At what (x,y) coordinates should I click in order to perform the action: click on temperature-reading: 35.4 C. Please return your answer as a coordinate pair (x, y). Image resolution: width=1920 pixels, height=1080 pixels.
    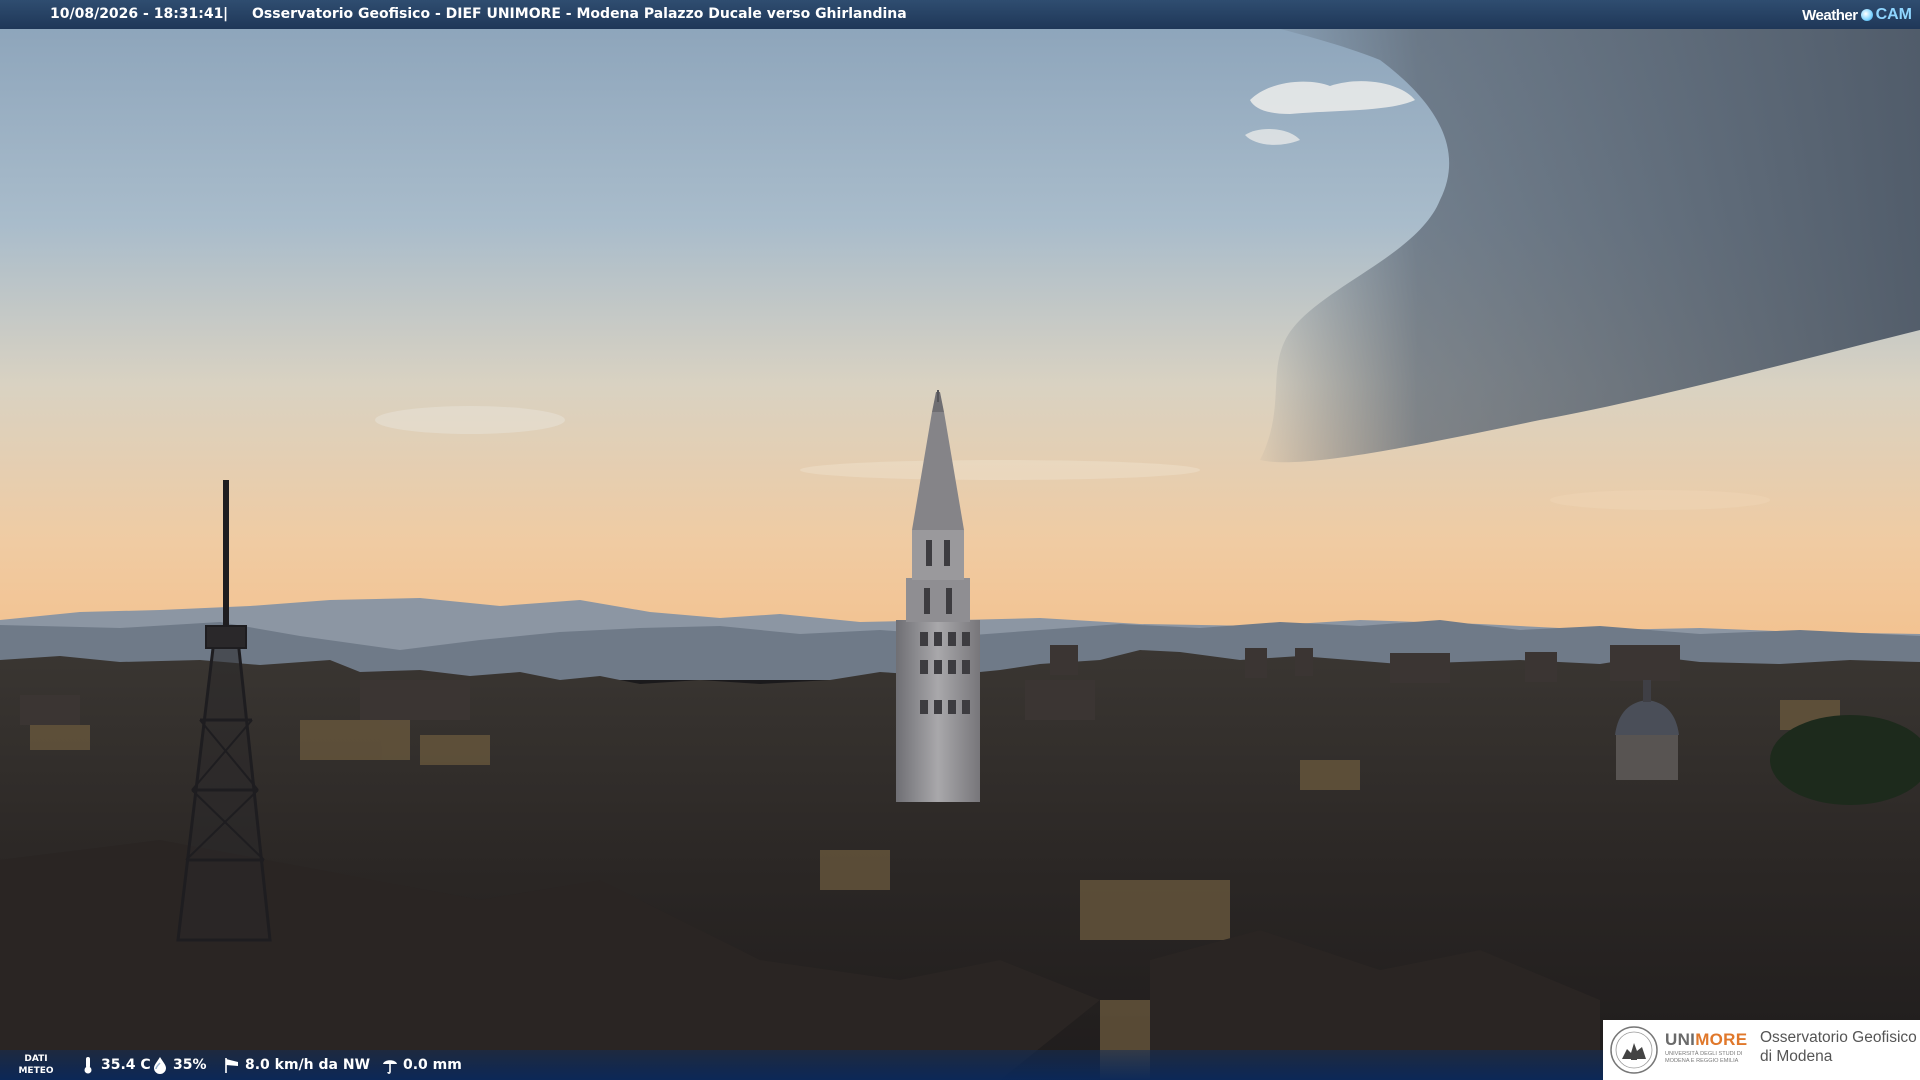
    Looking at the image, I should click on (115, 1065).